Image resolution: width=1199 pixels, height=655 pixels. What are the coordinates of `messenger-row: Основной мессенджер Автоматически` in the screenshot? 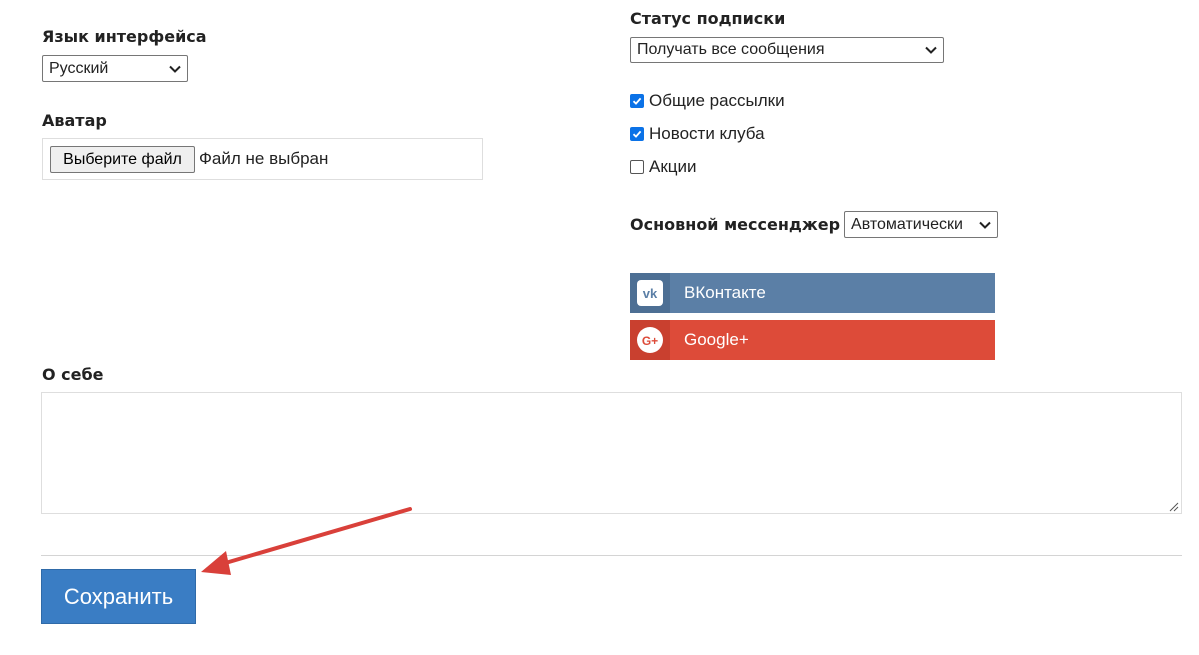 It's located at (814, 224).